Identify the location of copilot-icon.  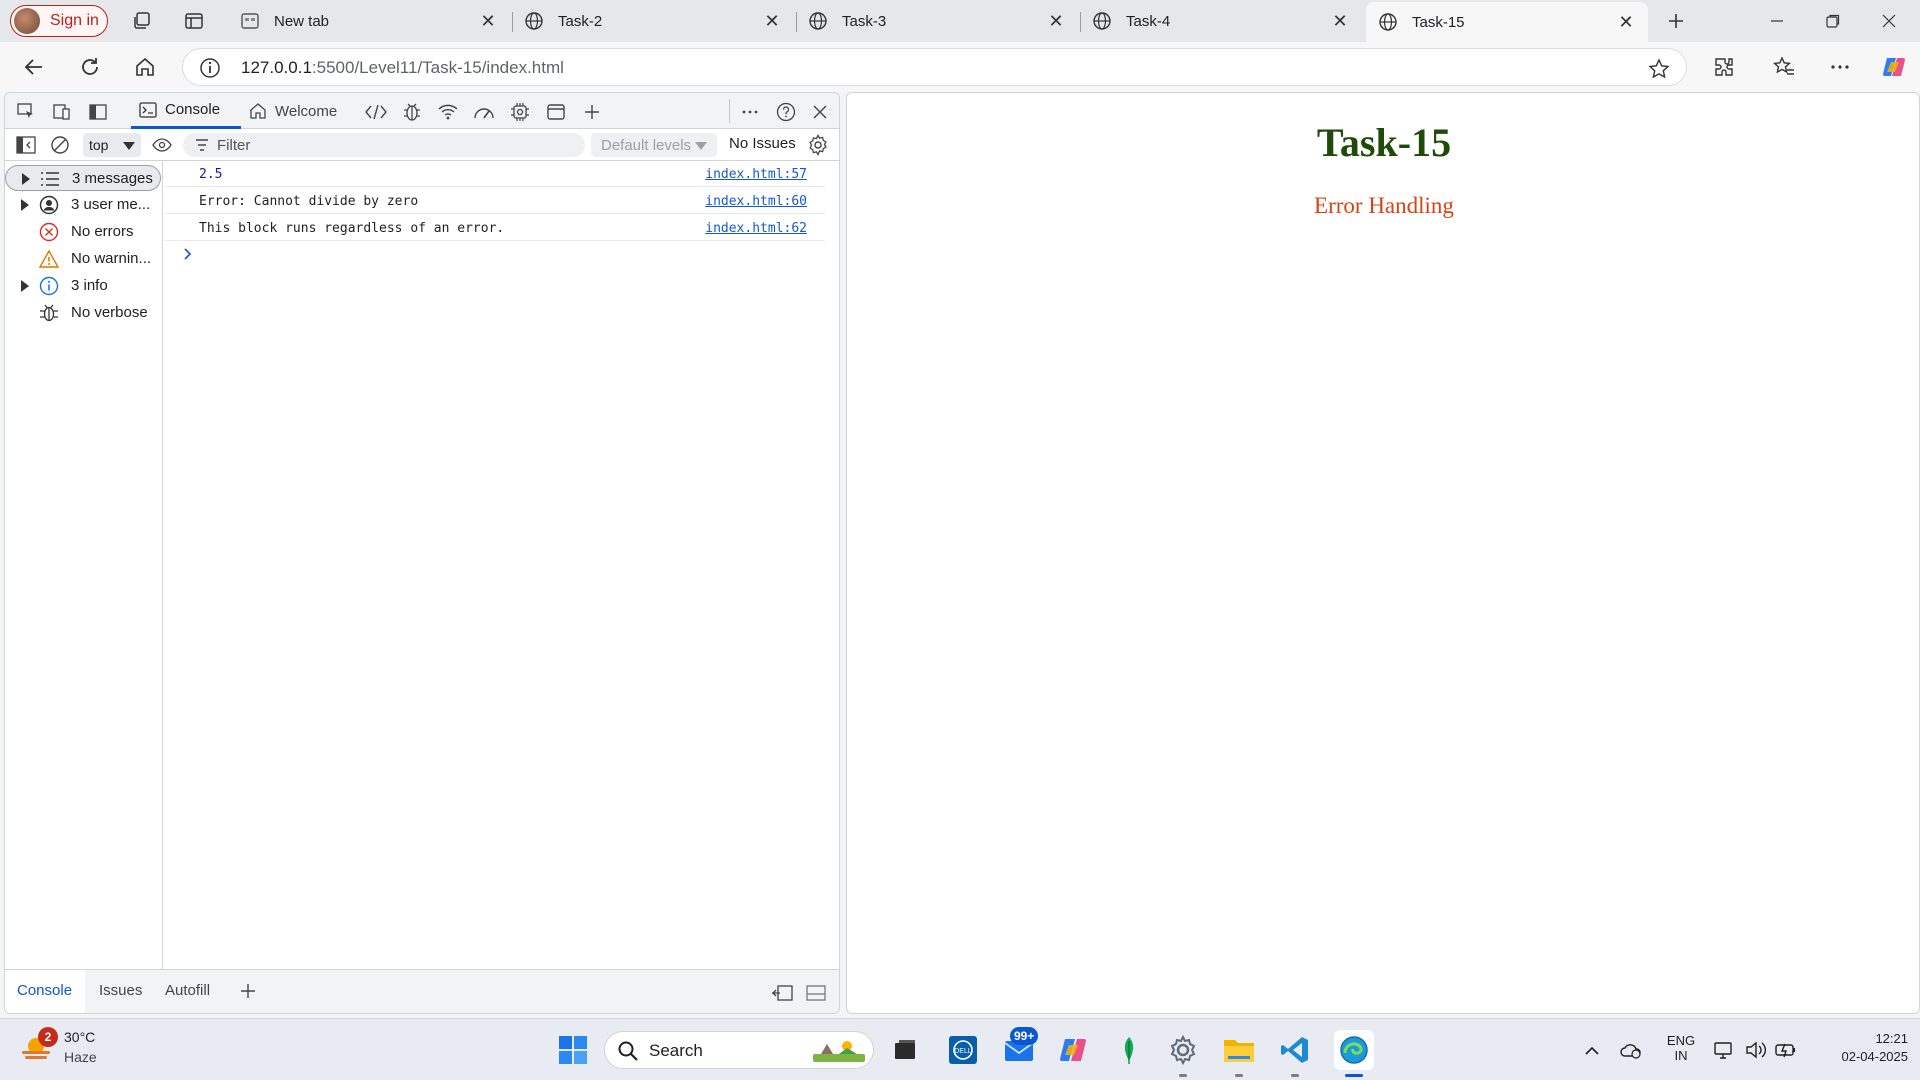
(1894, 67).